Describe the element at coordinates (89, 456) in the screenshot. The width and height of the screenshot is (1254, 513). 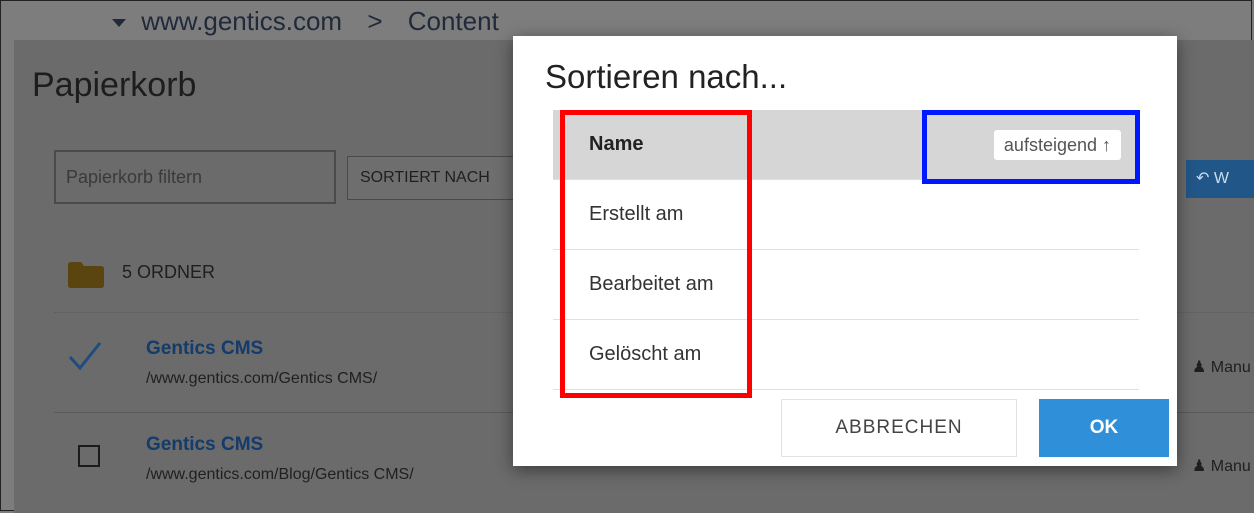
I see `item-checkbox` at that location.